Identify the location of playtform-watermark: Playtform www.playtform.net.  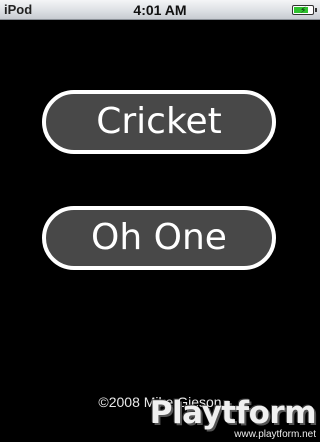
(233, 418).